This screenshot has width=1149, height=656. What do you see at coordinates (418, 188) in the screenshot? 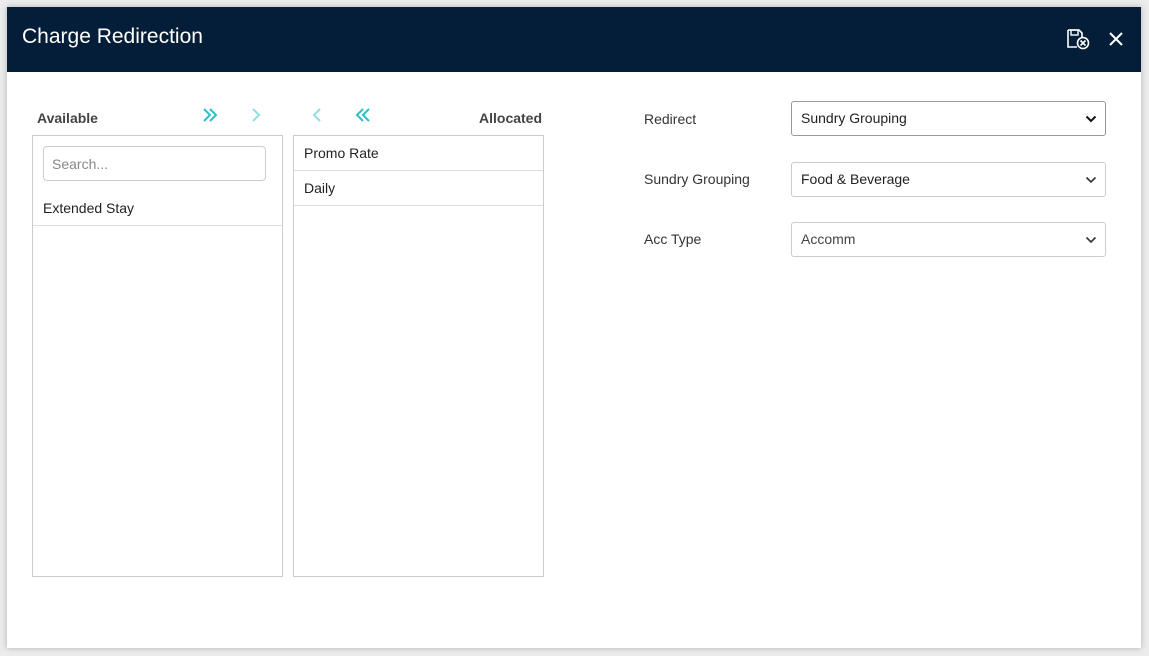
I see `list-item: Daily` at bounding box center [418, 188].